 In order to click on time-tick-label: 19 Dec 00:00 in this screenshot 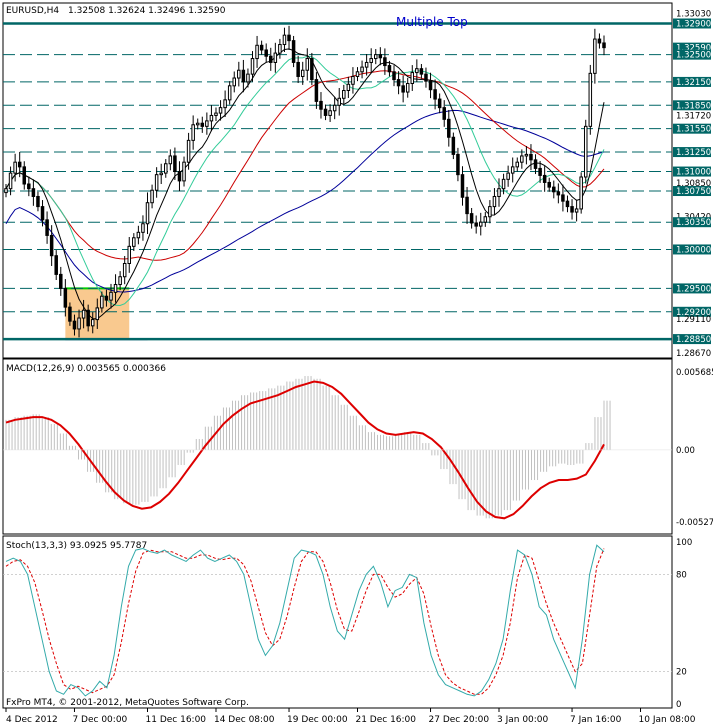, I will do `click(317, 720)`.